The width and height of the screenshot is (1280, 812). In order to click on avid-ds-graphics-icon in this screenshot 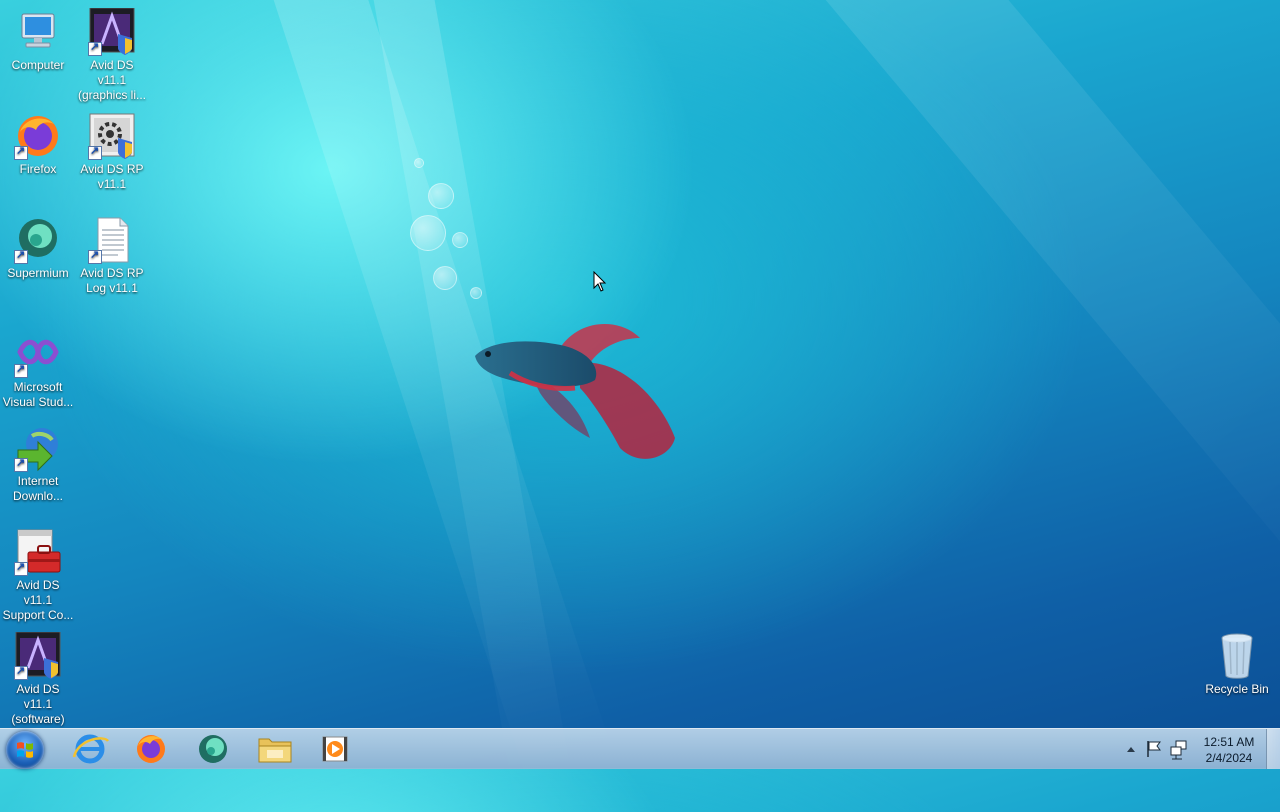, I will do `click(112, 31)`.